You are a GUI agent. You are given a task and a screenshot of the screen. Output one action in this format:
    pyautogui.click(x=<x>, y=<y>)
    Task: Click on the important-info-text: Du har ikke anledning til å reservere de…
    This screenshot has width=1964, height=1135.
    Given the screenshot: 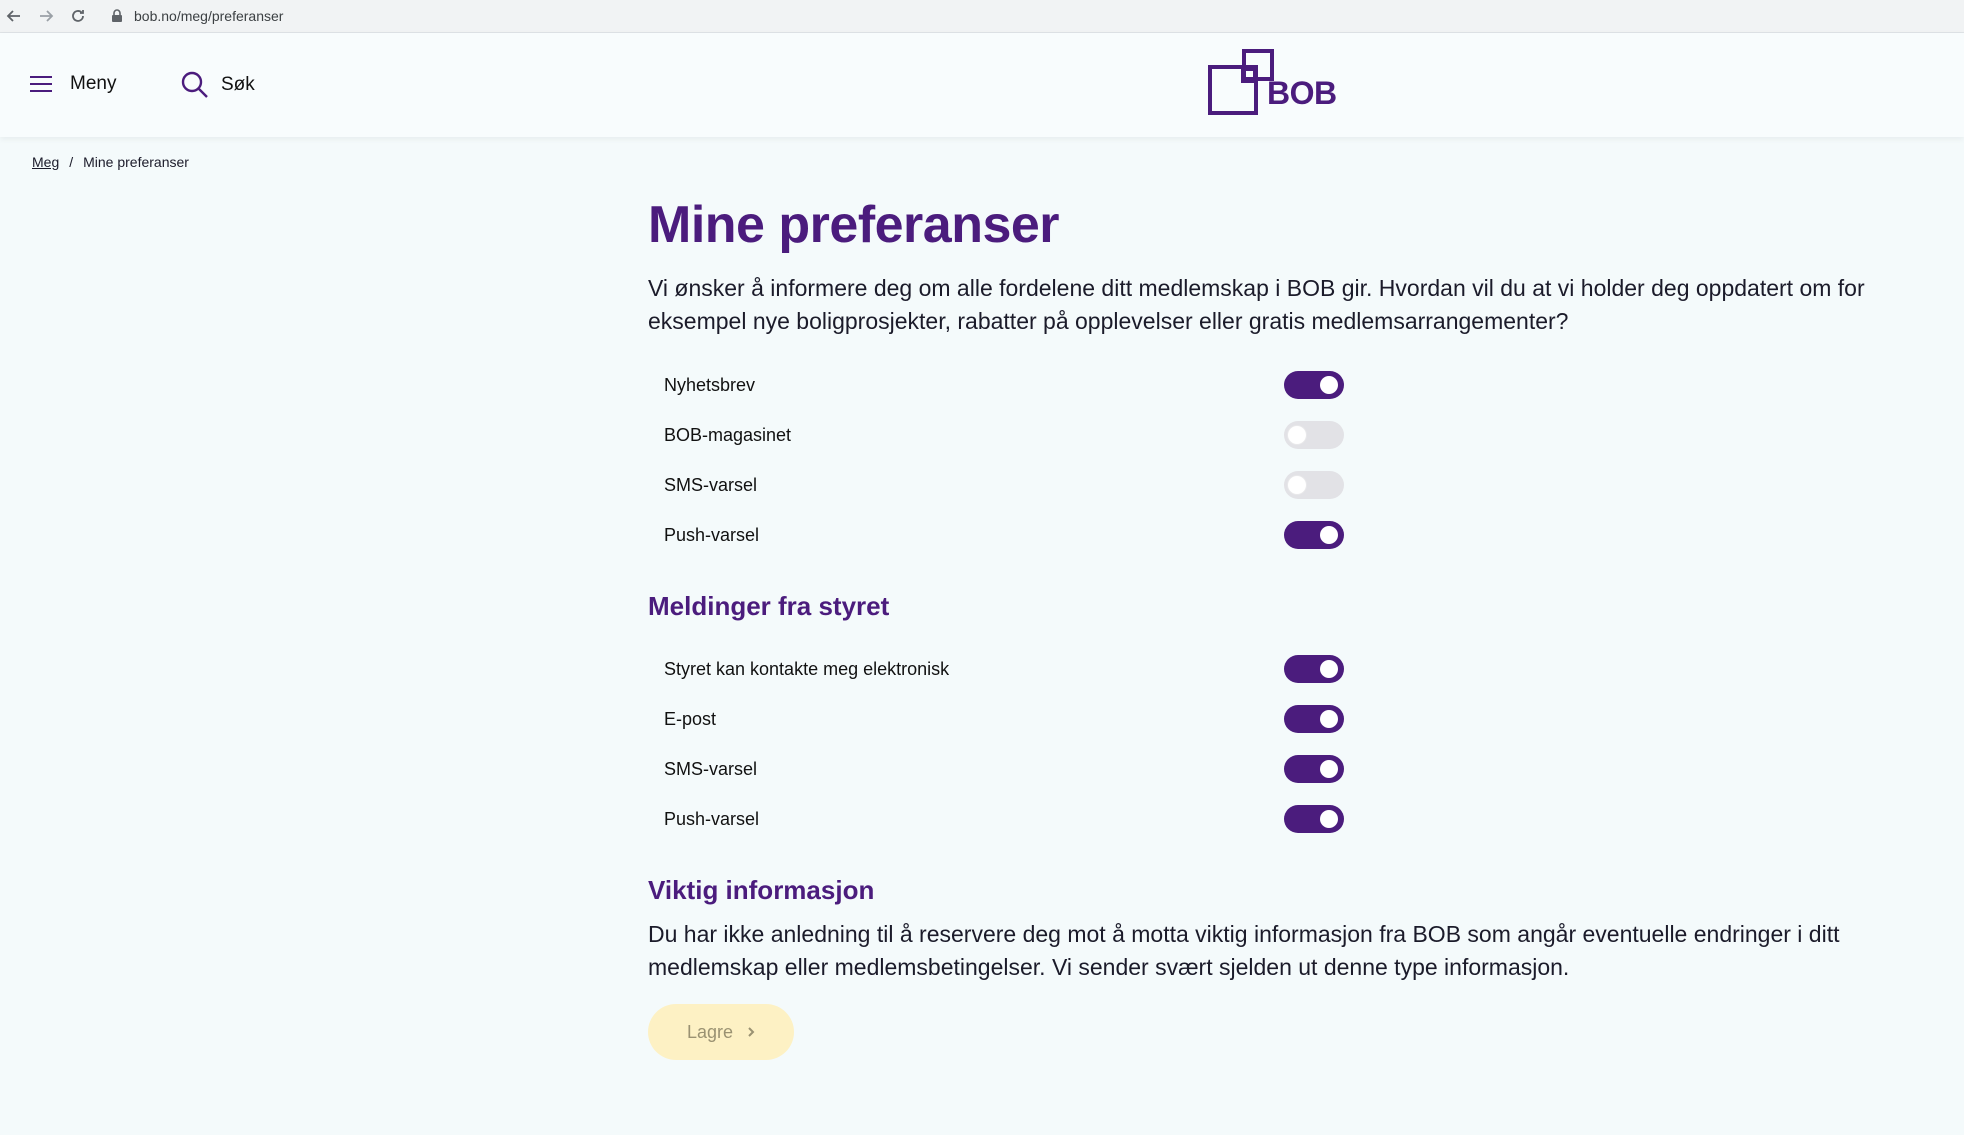 What is the action you would take?
    pyautogui.click(x=1244, y=950)
    